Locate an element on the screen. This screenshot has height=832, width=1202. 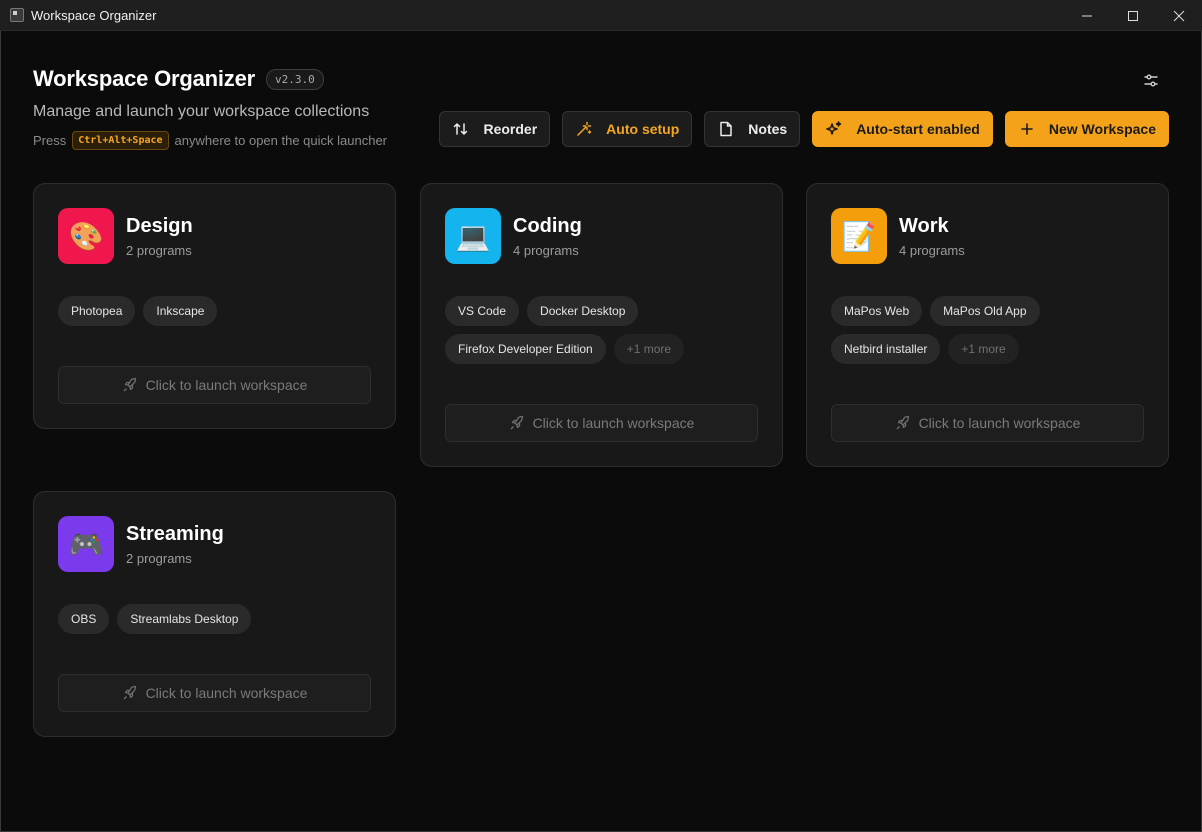
window-controls is located at coordinates (1133, 15).